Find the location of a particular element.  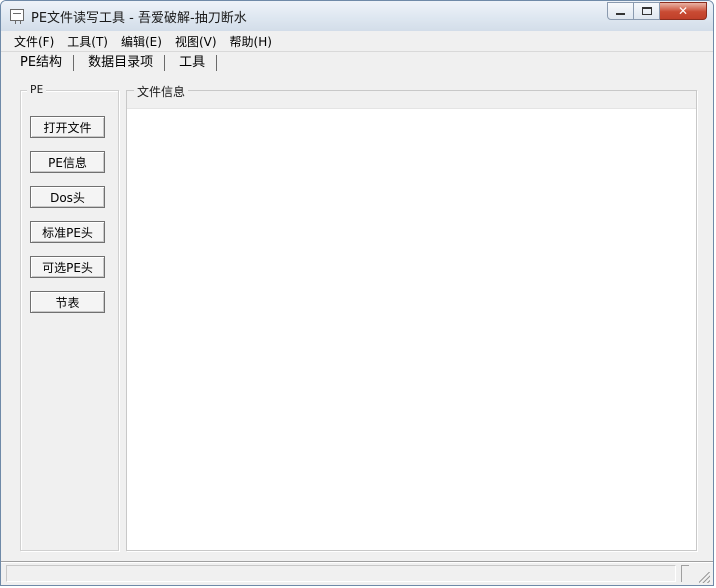

pe-groupbox: PE 打开文件 PE信息 Dos头 标准PE头 可选PE头 节表 is located at coordinates (69, 317).